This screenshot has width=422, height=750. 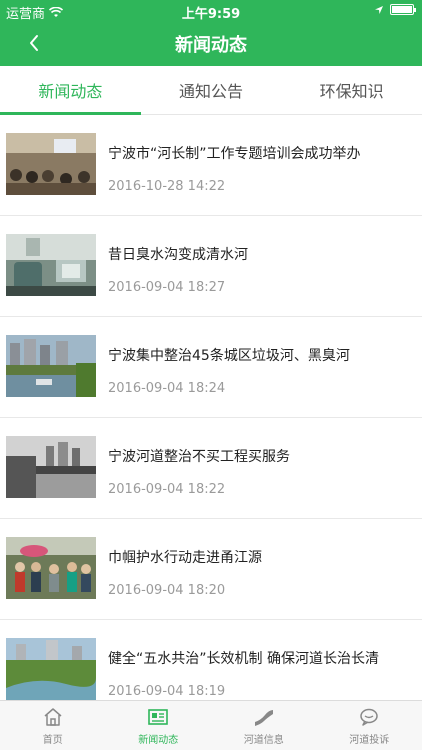 I want to click on tabbar-river-complaint: 河道投诉, so click(x=369, y=725).